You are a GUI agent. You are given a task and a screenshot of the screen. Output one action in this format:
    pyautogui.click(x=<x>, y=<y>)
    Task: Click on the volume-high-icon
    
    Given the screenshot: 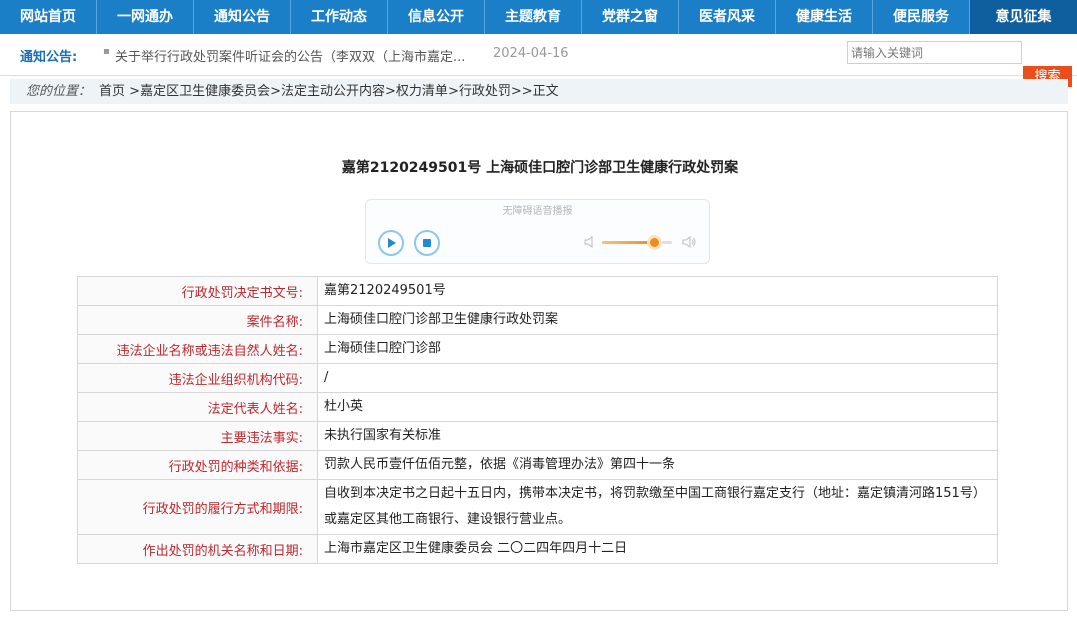 What is the action you would take?
    pyautogui.click(x=689, y=242)
    